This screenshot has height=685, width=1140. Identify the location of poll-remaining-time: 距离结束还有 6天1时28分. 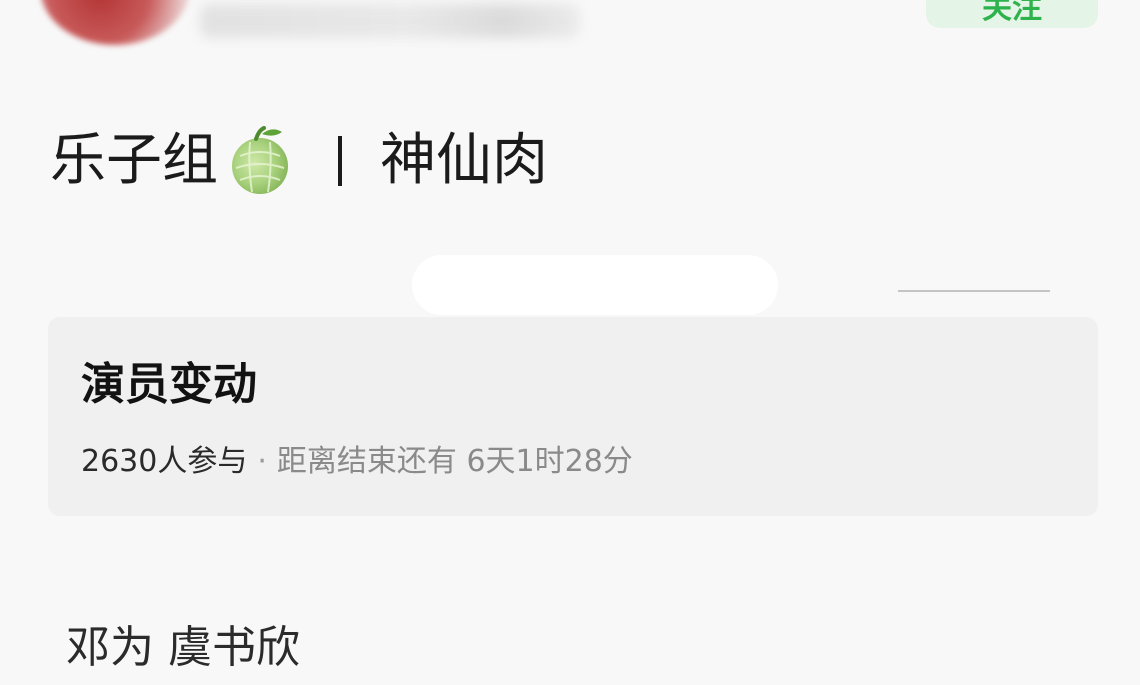
(454, 461).